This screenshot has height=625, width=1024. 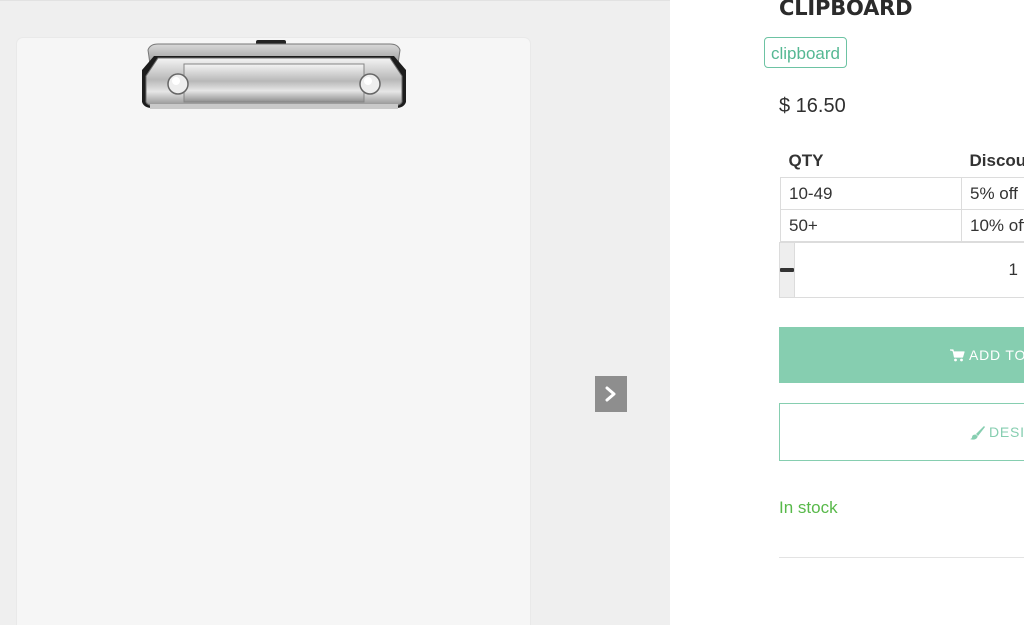 What do you see at coordinates (812, 106) in the screenshot?
I see `product-price: $ 16.50` at bounding box center [812, 106].